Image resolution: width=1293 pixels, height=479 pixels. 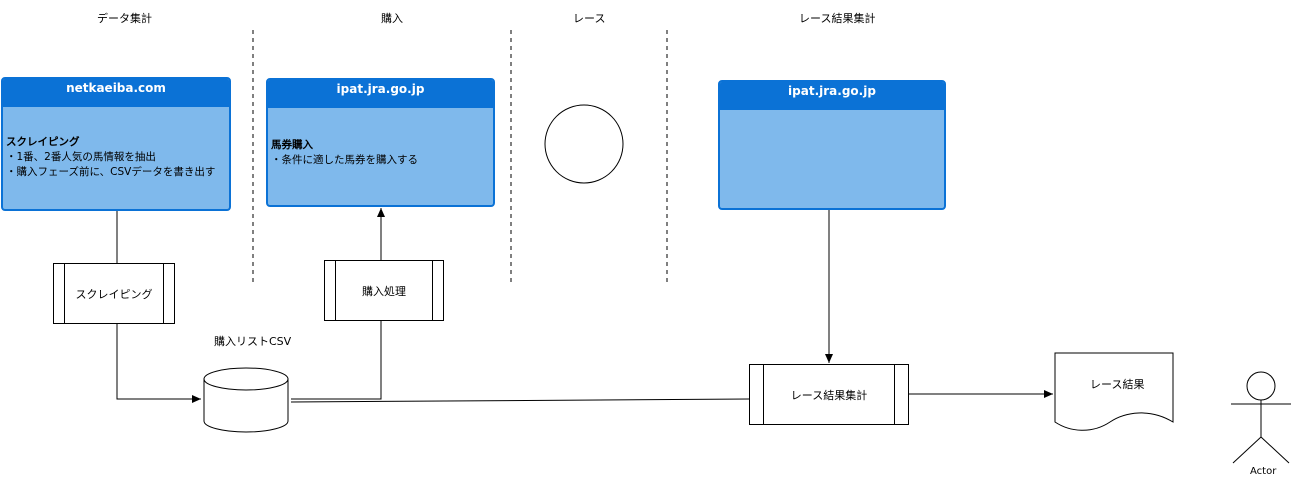 I want to click on document-label: レース結果, so click(x=1117, y=384).